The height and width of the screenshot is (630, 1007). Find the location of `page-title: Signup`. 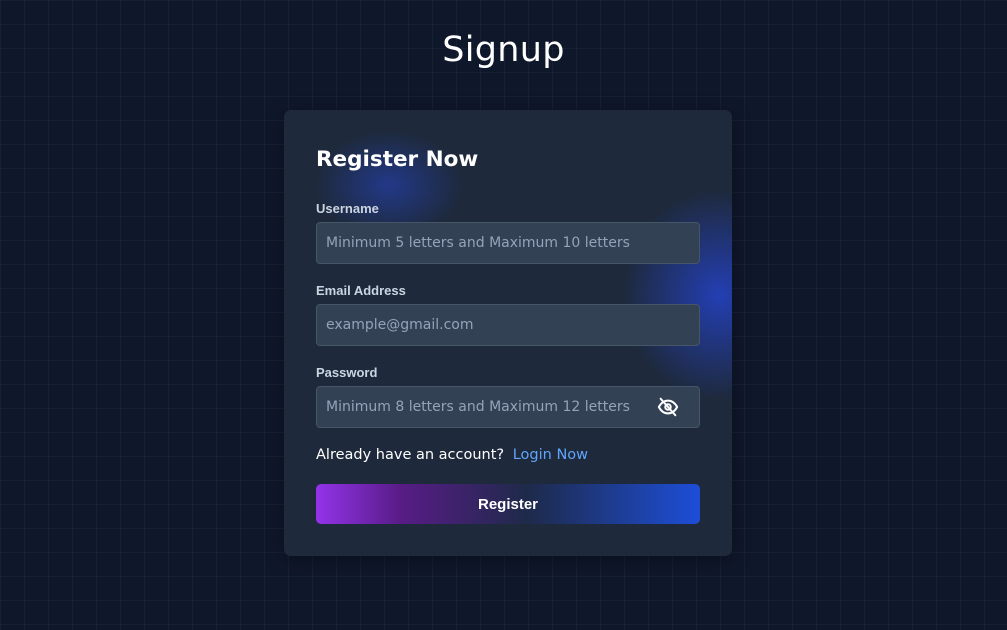

page-title: Signup is located at coordinates (503, 50).